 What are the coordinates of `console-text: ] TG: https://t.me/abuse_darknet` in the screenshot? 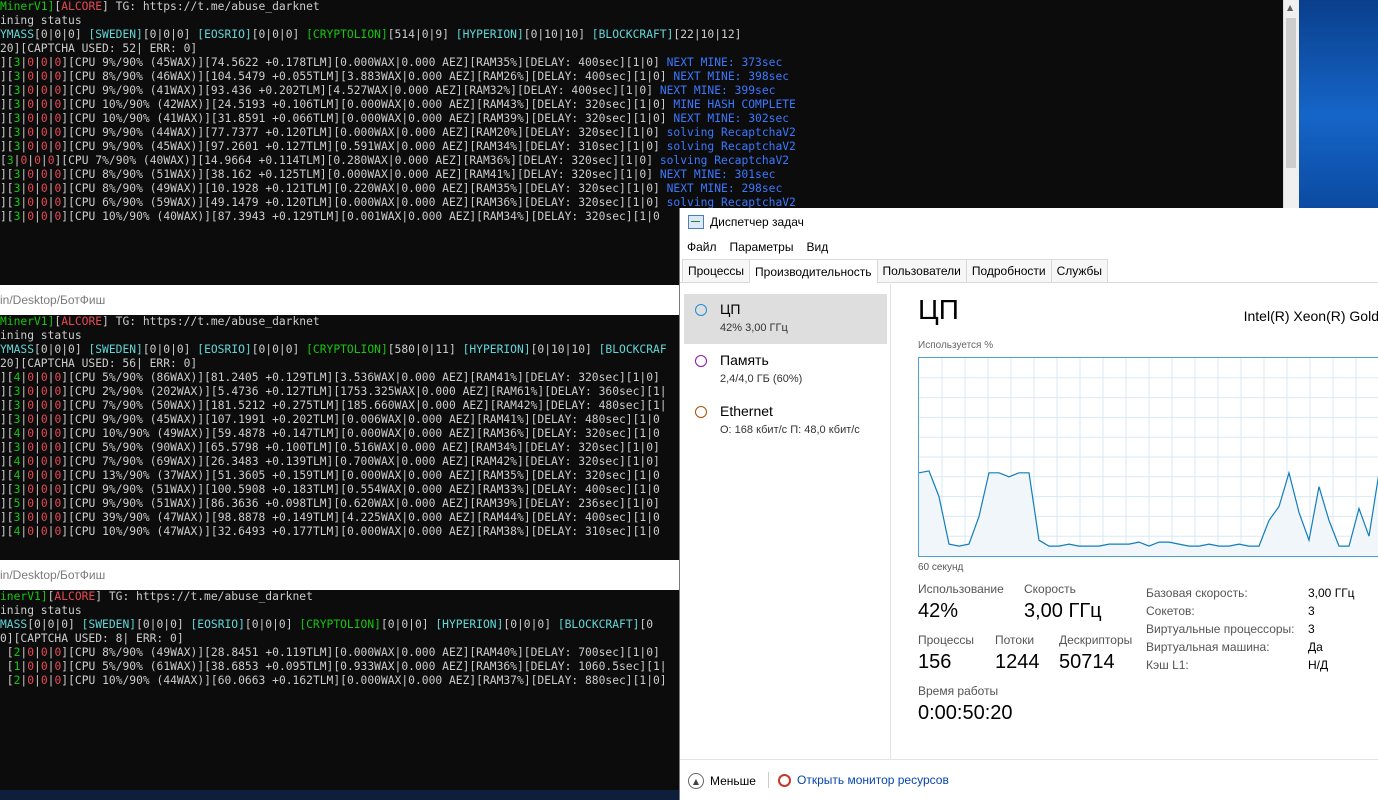 It's located at (211, 321).